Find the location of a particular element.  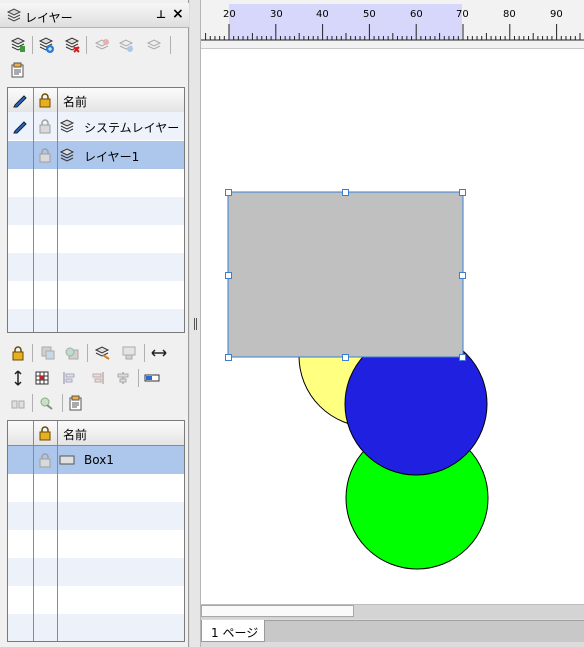

horizontal-scrollbar-thumb is located at coordinates (277, 611).